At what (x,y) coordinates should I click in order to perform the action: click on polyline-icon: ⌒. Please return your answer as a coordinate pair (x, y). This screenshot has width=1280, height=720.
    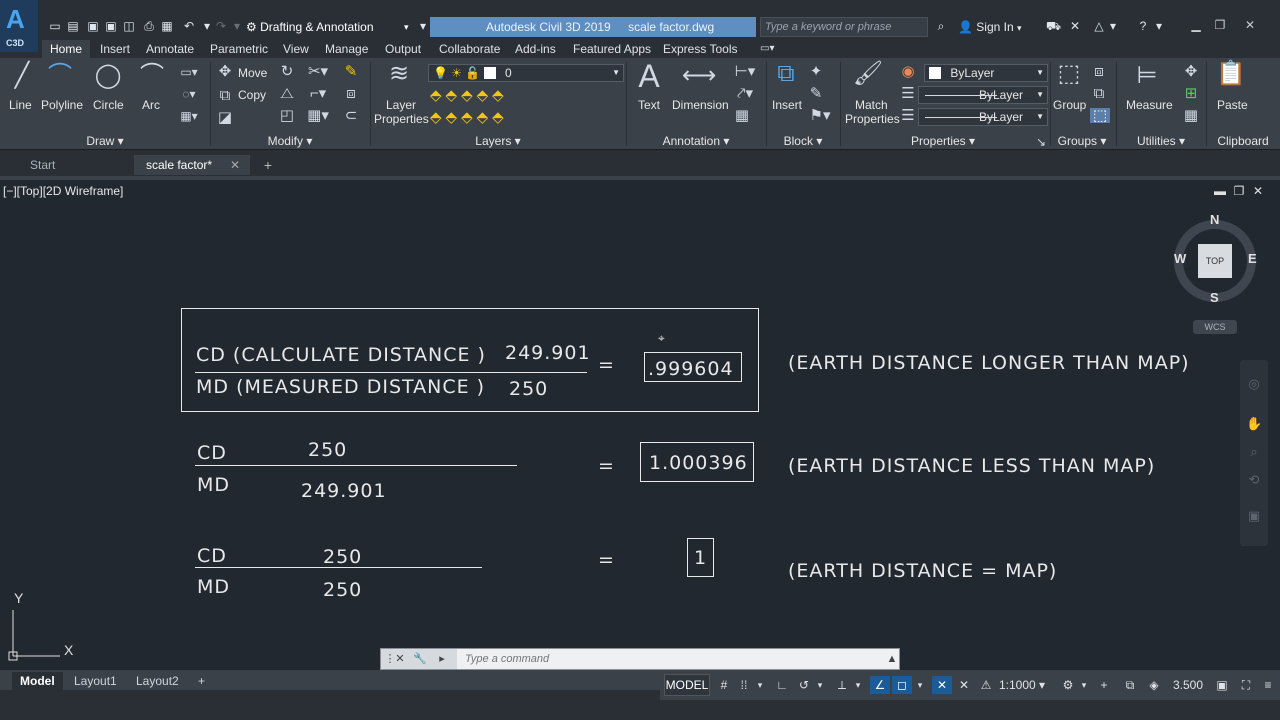
    Looking at the image, I should click on (60, 76).